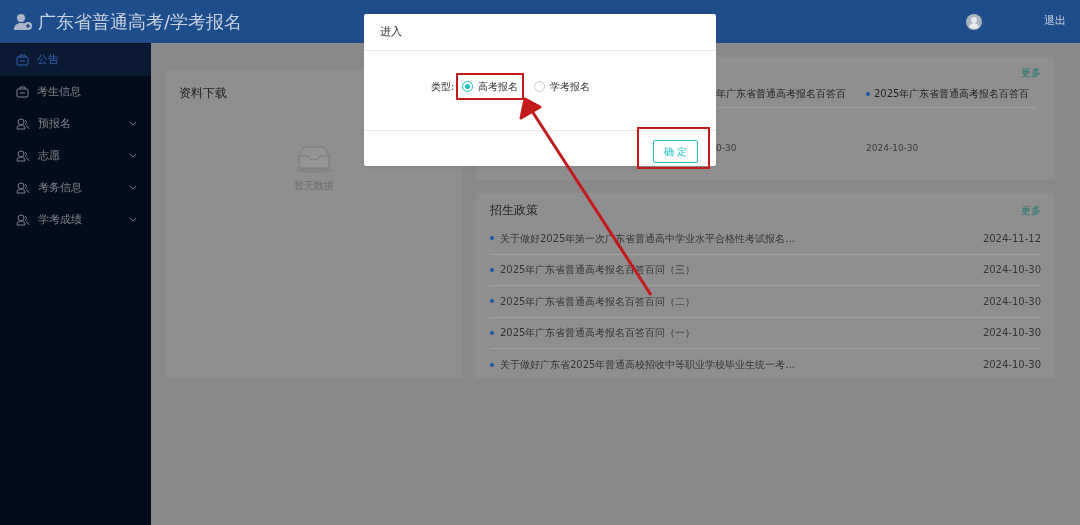 Image resolution: width=1080 pixels, height=525 pixels. Describe the element at coordinates (952, 94) in the screenshot. I see `news-title: 2025年广东省普通高考报名百答百` at that location.